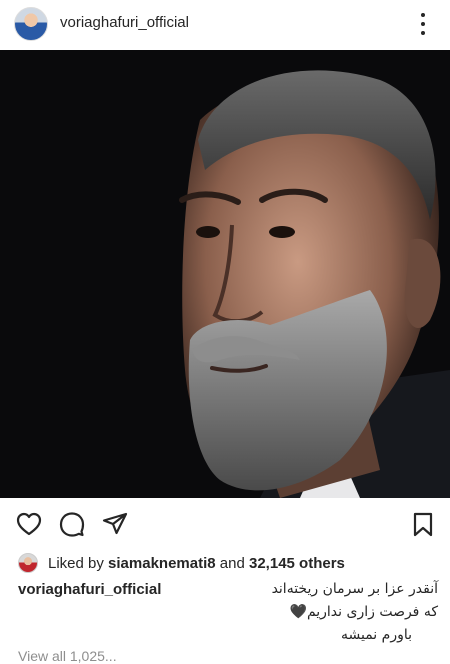 The width and height of the screenshot is (450, 664). I want to click on likes-row: Liked by siamaknemati8 and 32,145 others, so click(225, 563).